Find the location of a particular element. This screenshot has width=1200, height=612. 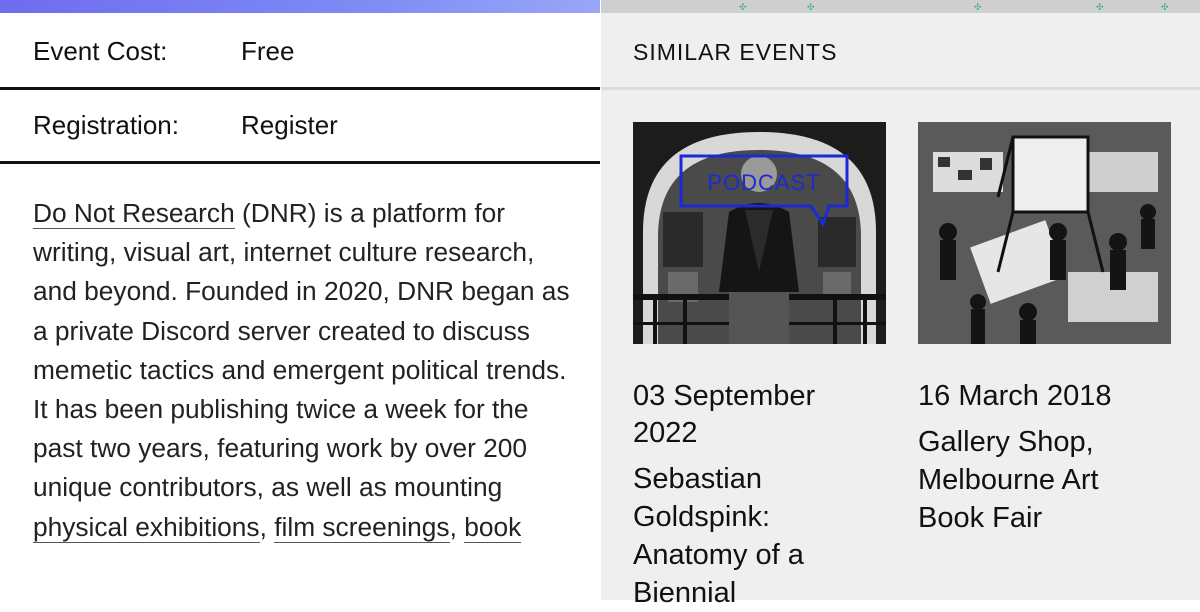

register-link: Register is located at coordinates (289, 125).